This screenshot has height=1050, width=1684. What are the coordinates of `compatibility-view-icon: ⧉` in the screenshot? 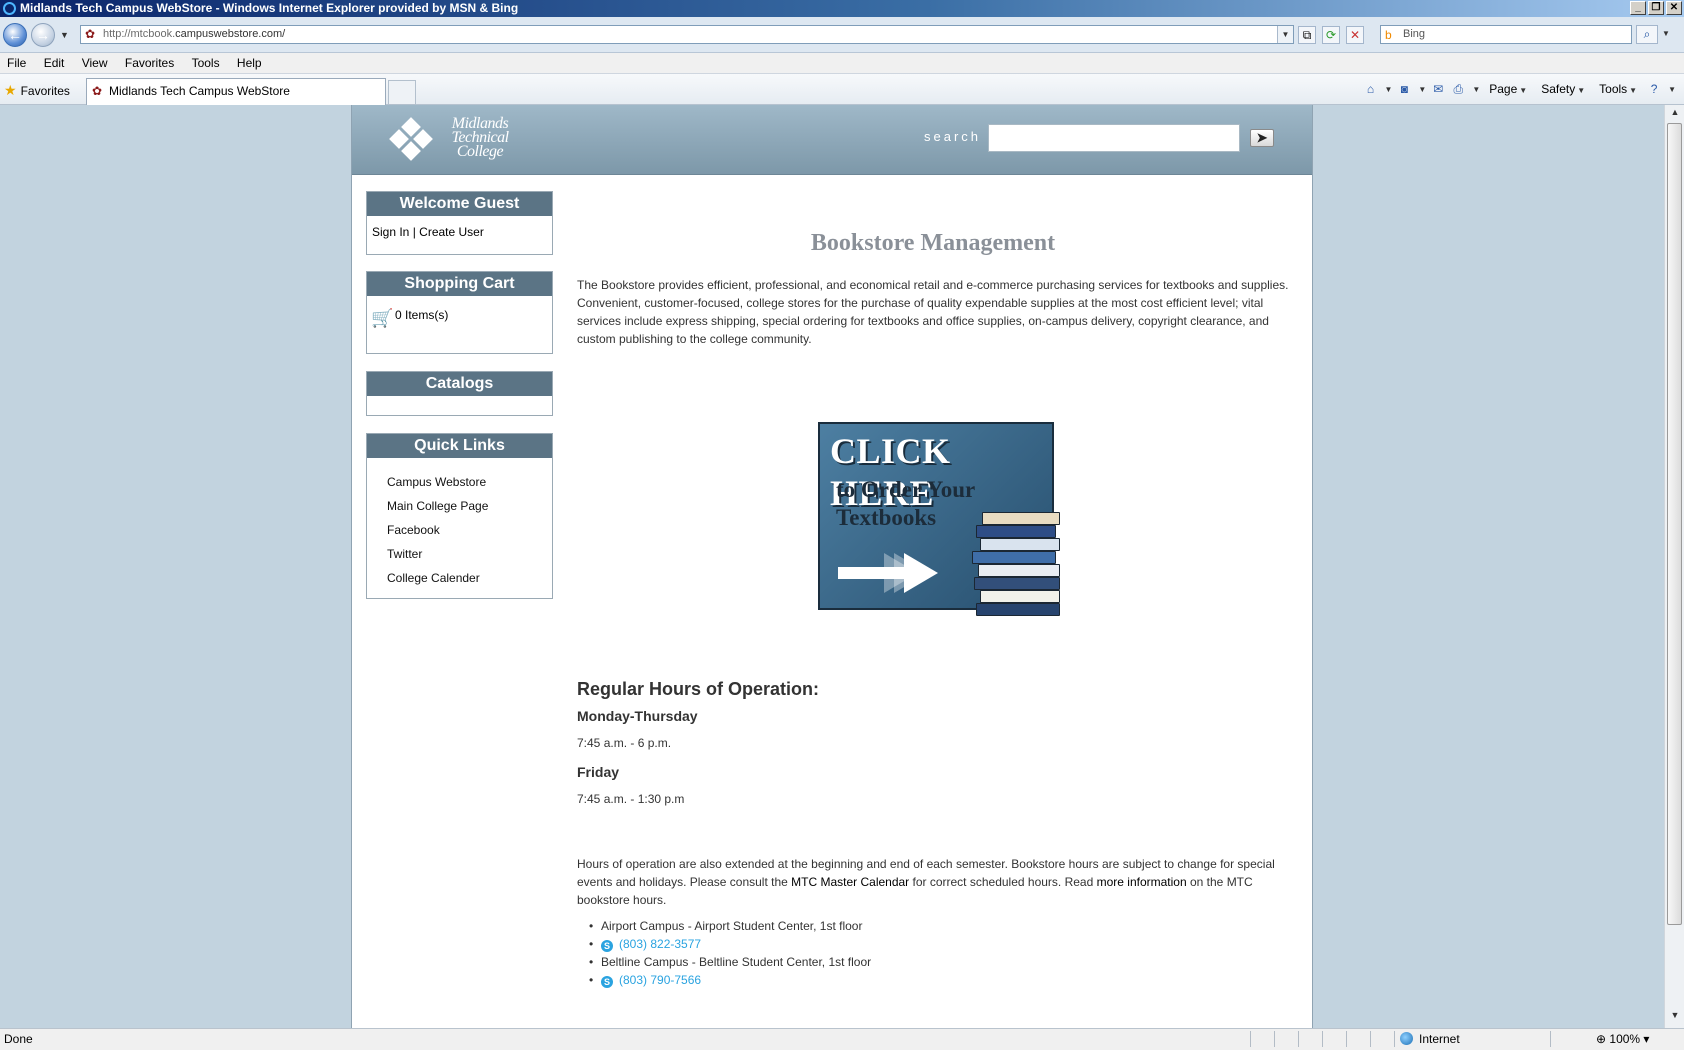 It's located at (1307, 35).